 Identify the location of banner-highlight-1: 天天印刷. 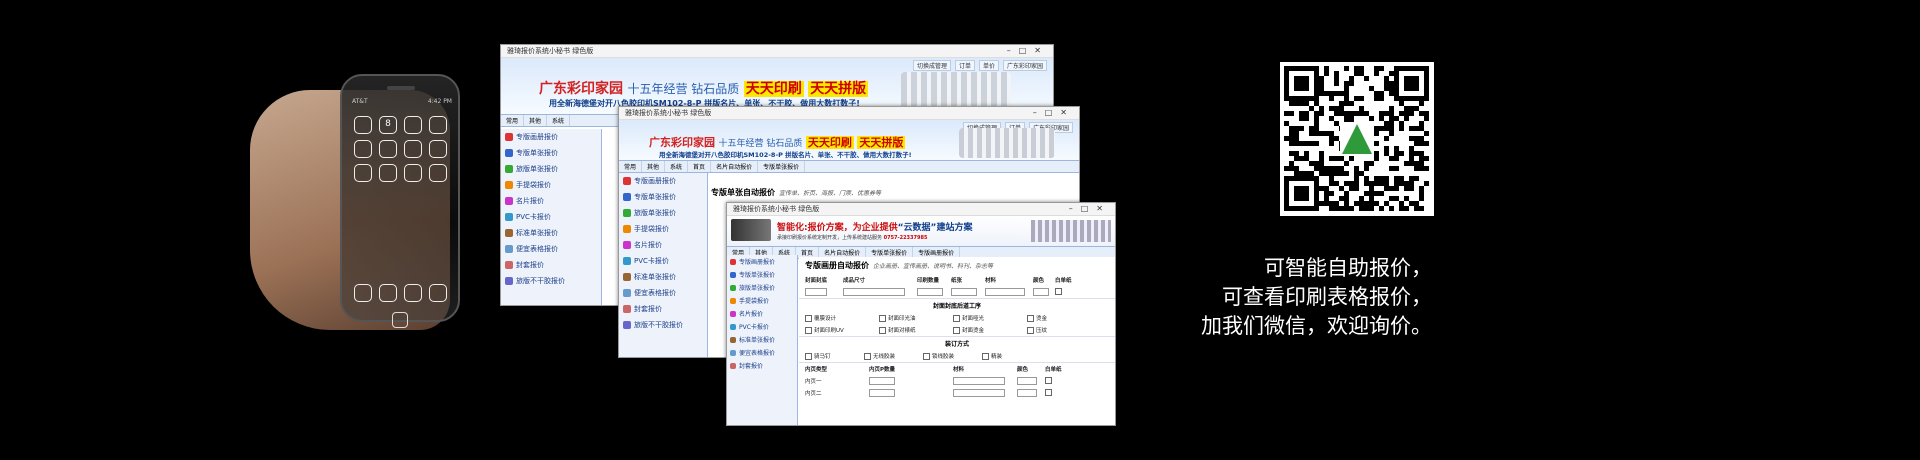
(773, 89).